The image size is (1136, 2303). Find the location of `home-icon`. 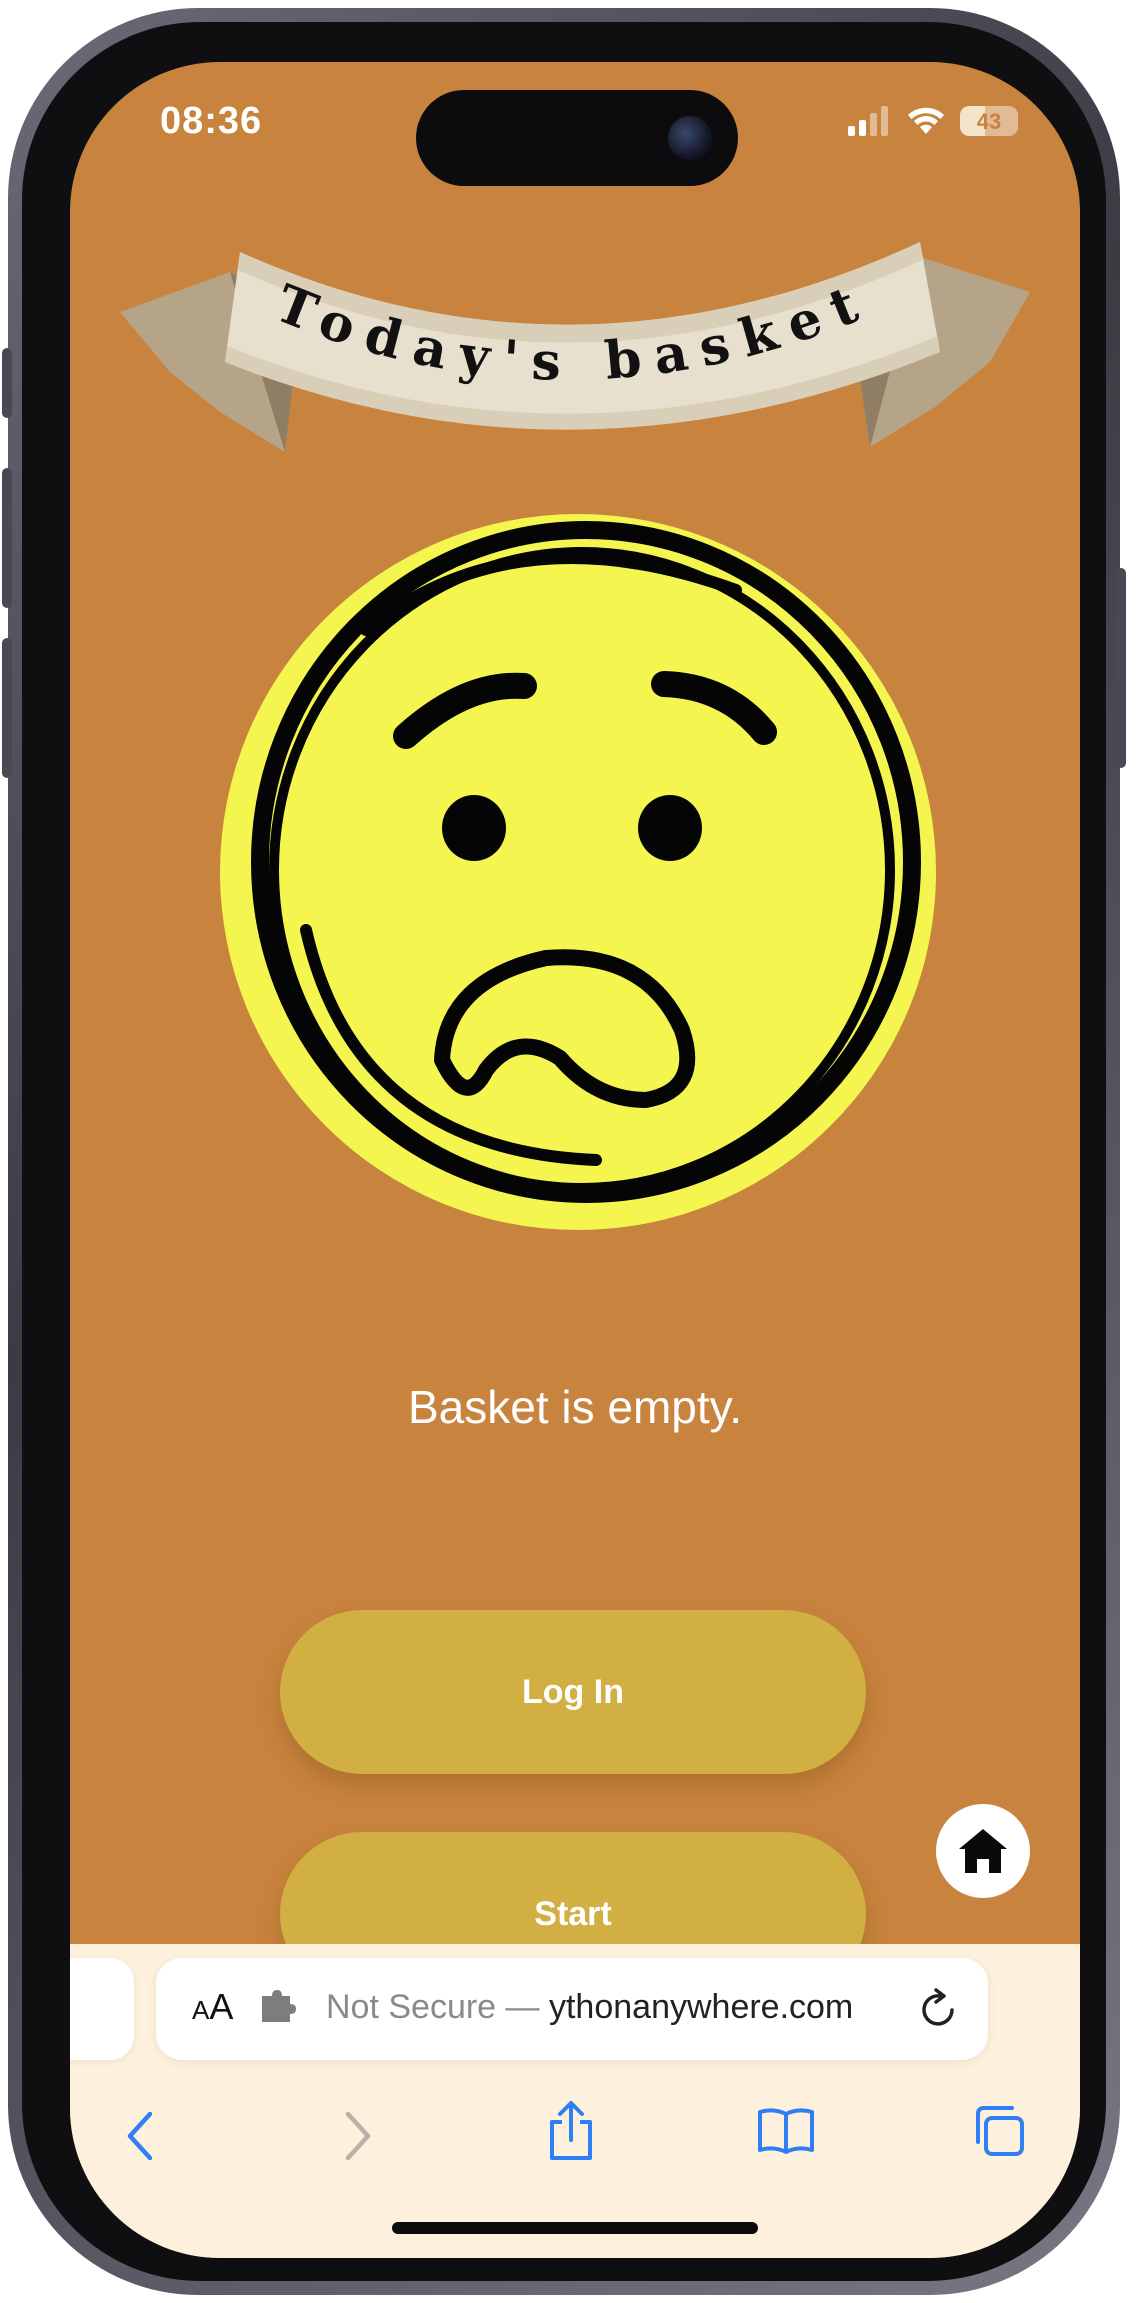

home-icon is located at coordinates (983, 1851).